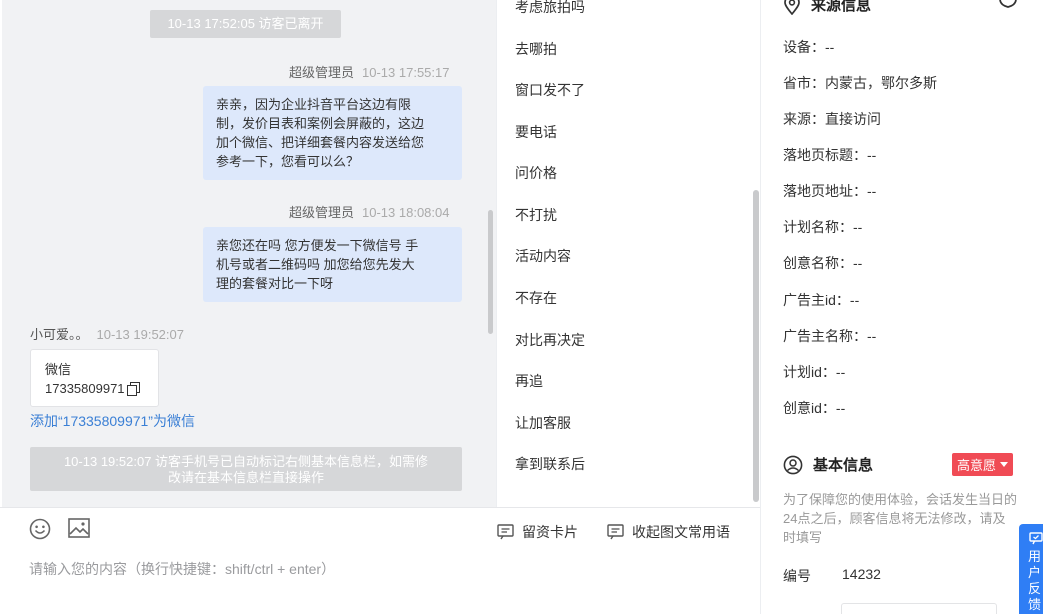  Describe the element at coordinates (550, 340) in the screenshot. I see `phrase-item: 对比再决定` at that location.